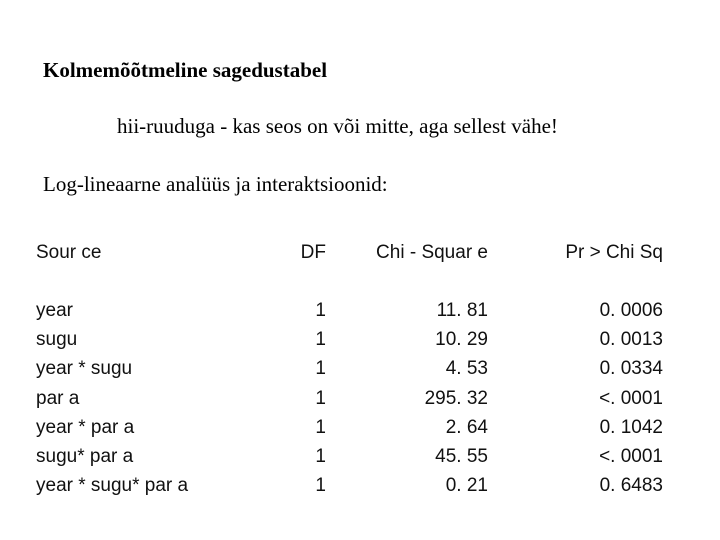  I want to click on cell-chi-square: 11. 81, so click(462, 310).